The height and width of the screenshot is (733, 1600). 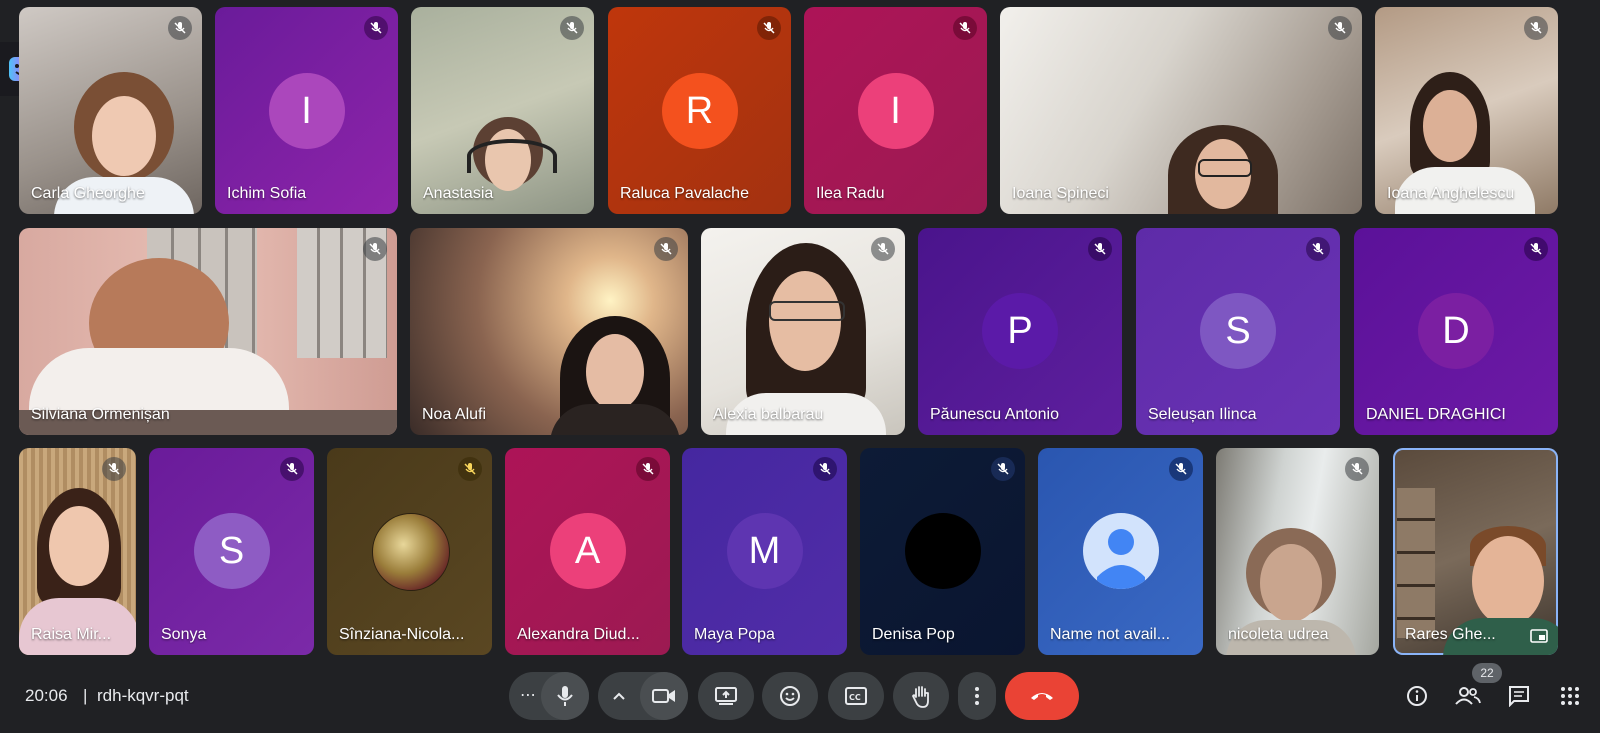 I want to click on present-screen-icon, so click(x=726, y=696).